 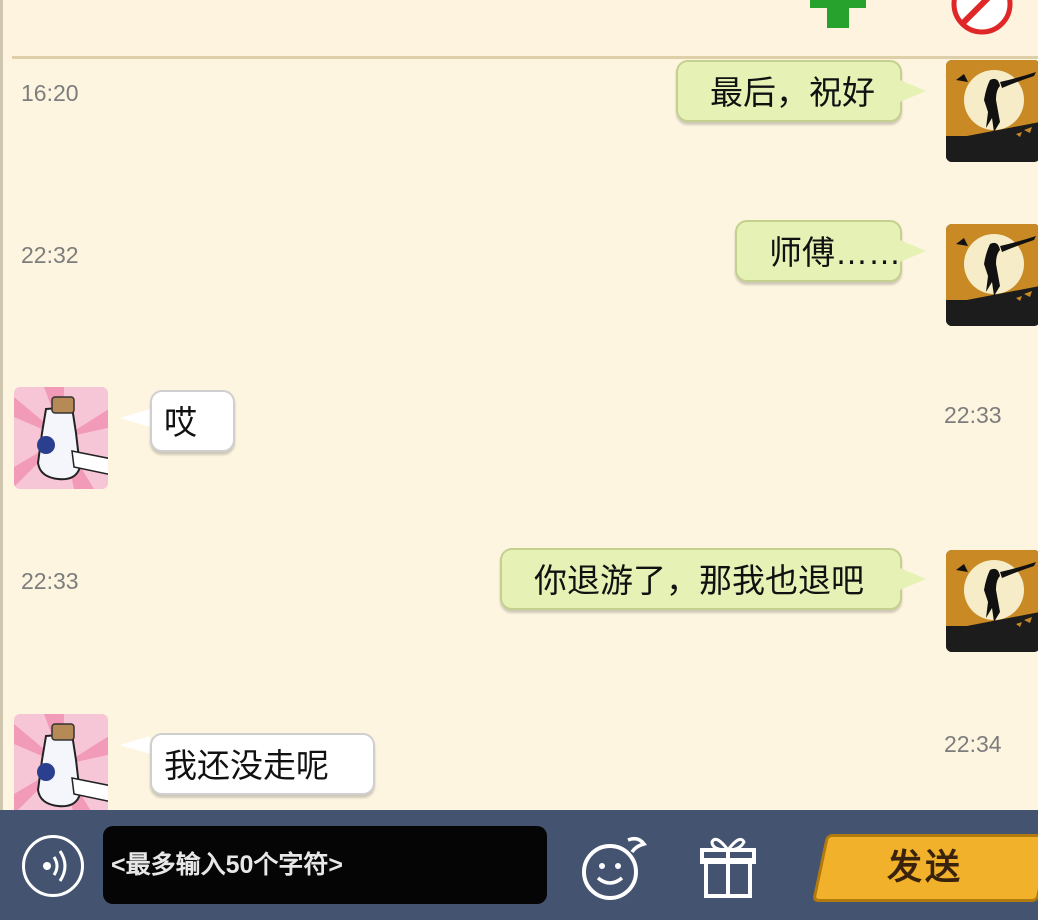 I want to click on gift-button, so click(x=728, y=866).